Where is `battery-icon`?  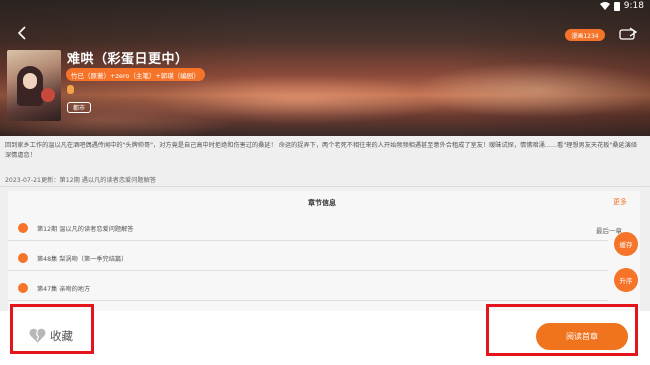 battery-icon is located at coordinates (616, 6).